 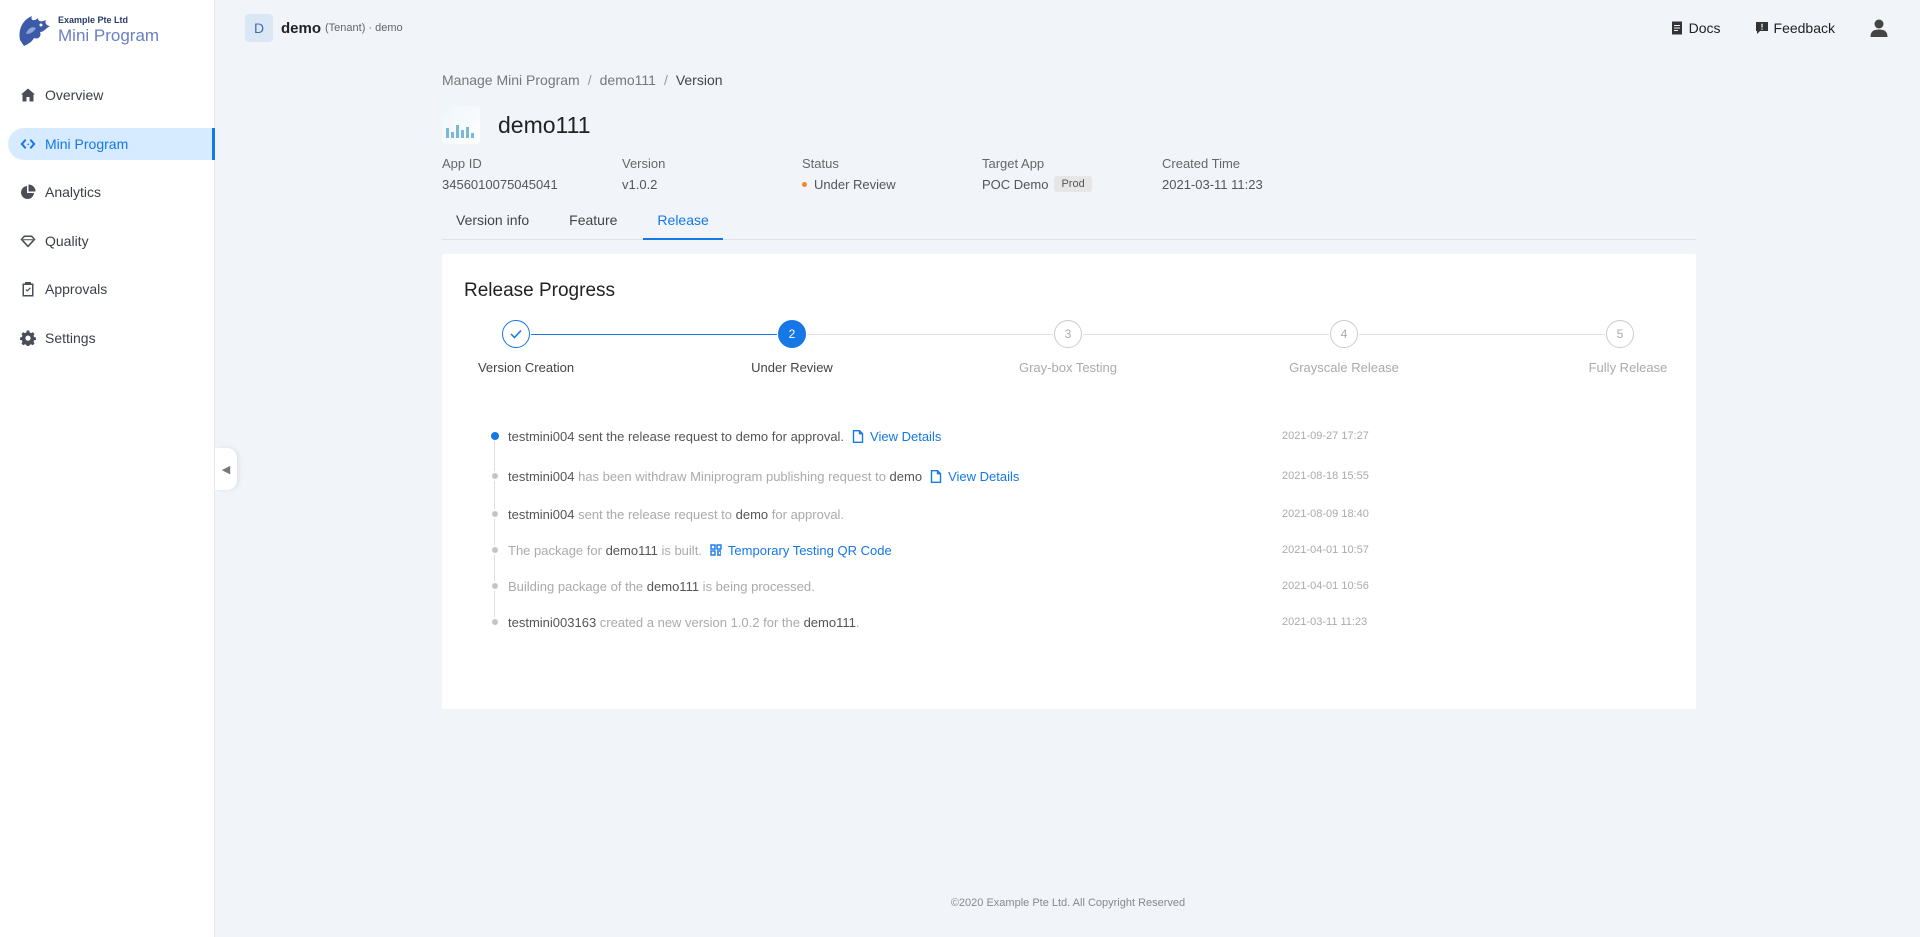 I want to click on qr-code-icon, so click(x=716, y=549).